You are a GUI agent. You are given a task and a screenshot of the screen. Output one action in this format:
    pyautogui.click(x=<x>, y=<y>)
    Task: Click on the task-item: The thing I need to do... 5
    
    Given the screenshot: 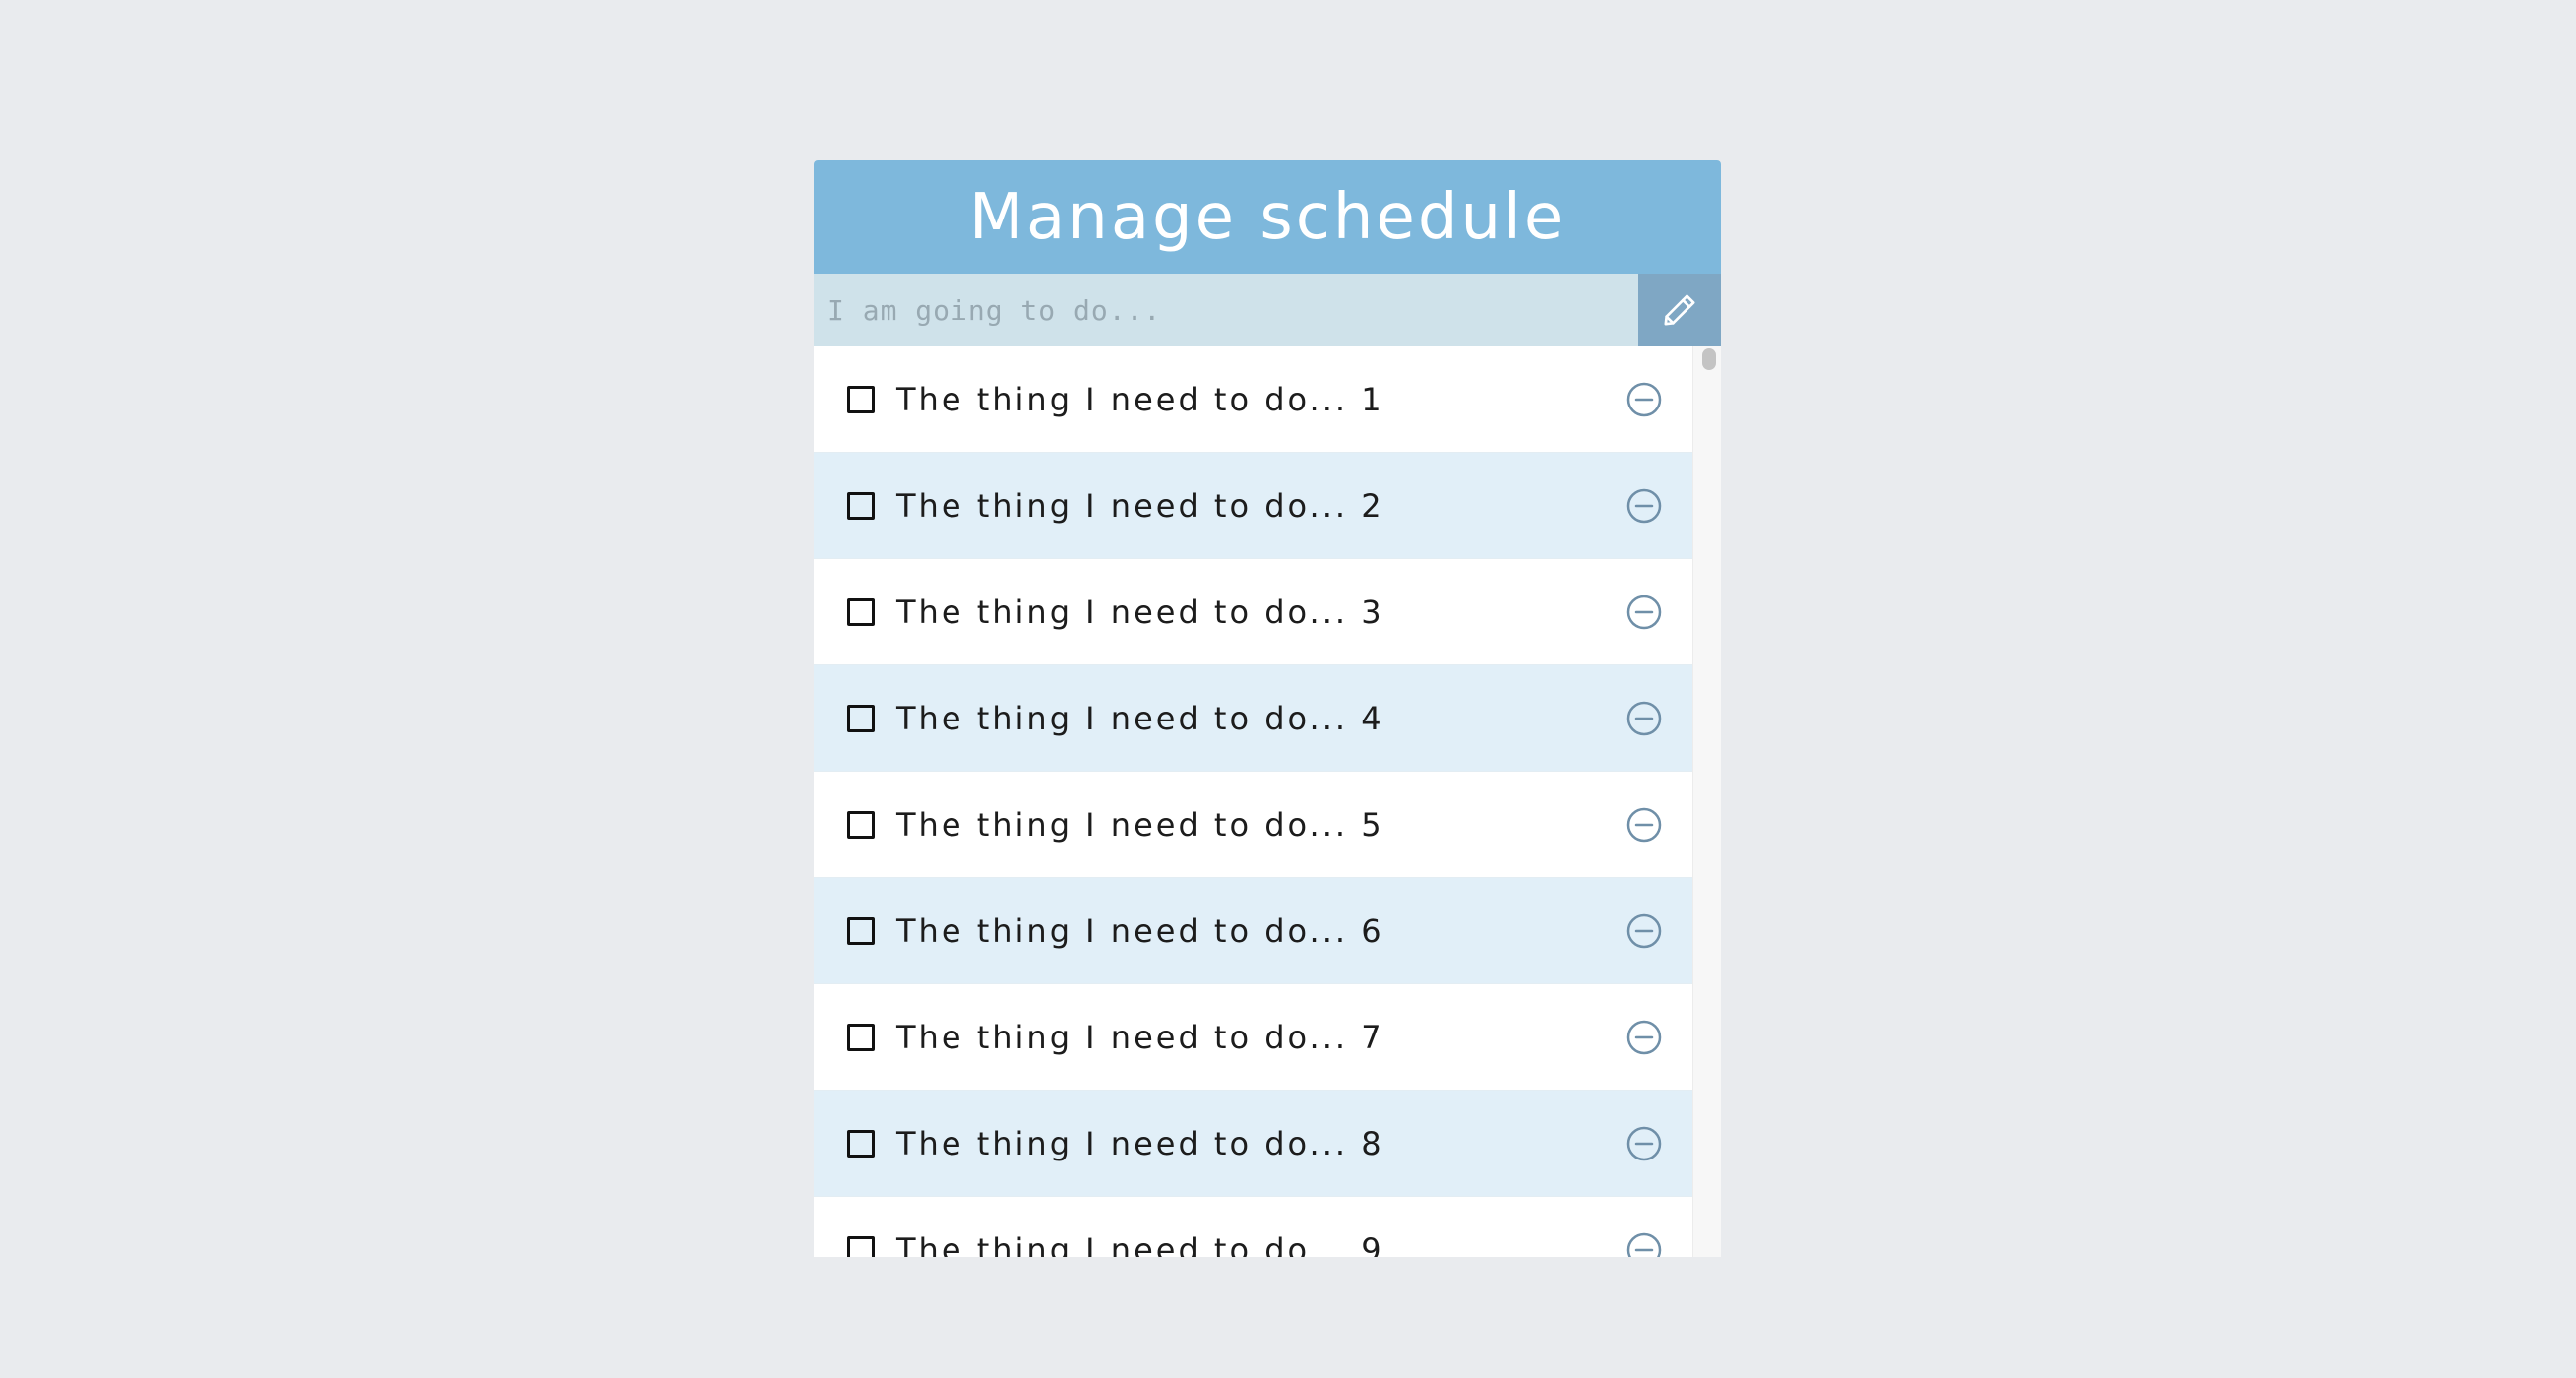 What is the action you would take?
    pyautogui.click(x=1253, y=825)
    